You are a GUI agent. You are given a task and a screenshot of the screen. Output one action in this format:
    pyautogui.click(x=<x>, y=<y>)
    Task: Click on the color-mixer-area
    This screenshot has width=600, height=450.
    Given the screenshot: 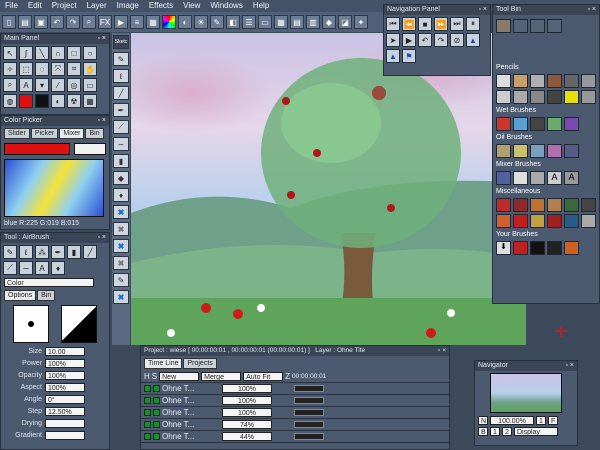 What is the action you would take?
    pyautogui.click(x=54, y=188)
    